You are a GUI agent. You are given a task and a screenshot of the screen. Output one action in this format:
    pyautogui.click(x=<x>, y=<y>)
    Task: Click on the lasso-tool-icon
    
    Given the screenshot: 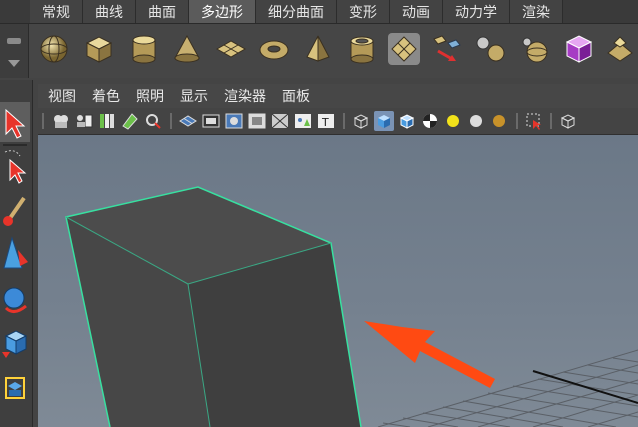 What is the action you would take?
    pyautogui.click(x=15, y=166)
    